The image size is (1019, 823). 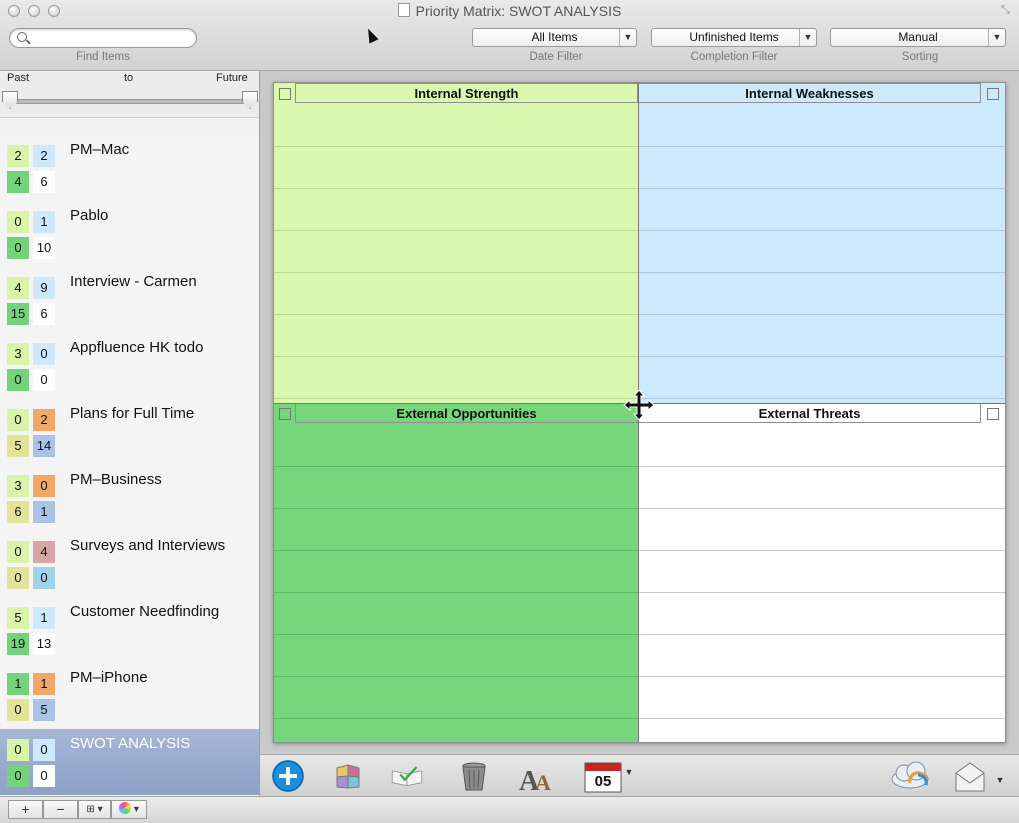 What do you see at coordinates (250, 100) in the screenshot?
I see `timeline-end-handle` at bounding box center [250, 100].